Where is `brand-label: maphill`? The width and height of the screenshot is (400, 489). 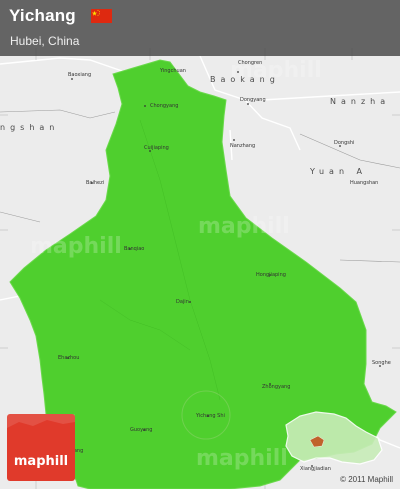
brand-label: maphill is located at coordinates (41, 461).